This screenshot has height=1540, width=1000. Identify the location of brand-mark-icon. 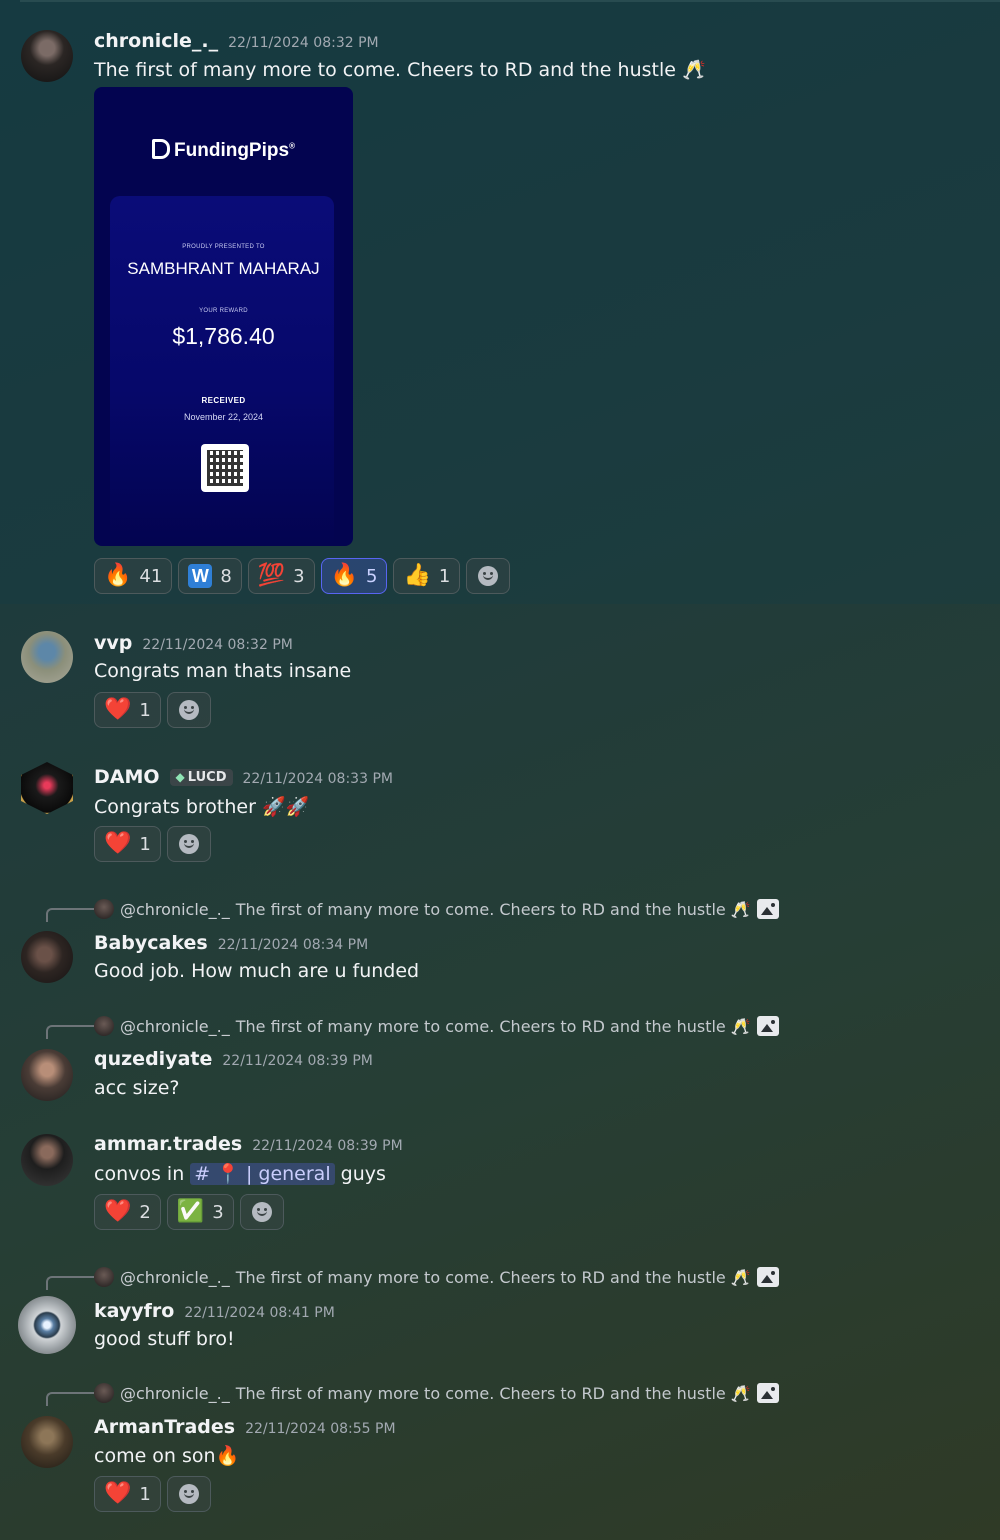
(161, 149).